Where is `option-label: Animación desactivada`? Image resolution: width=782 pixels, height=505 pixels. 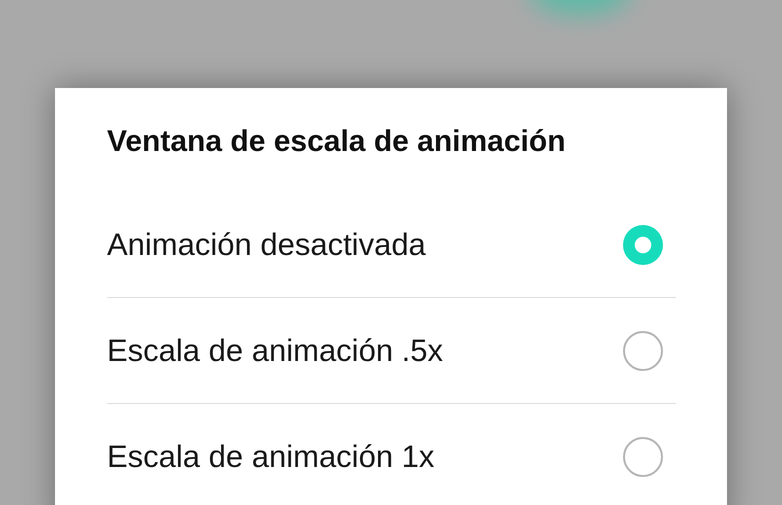
option-label: Animación desactivada is located at coordinates (266, 244).